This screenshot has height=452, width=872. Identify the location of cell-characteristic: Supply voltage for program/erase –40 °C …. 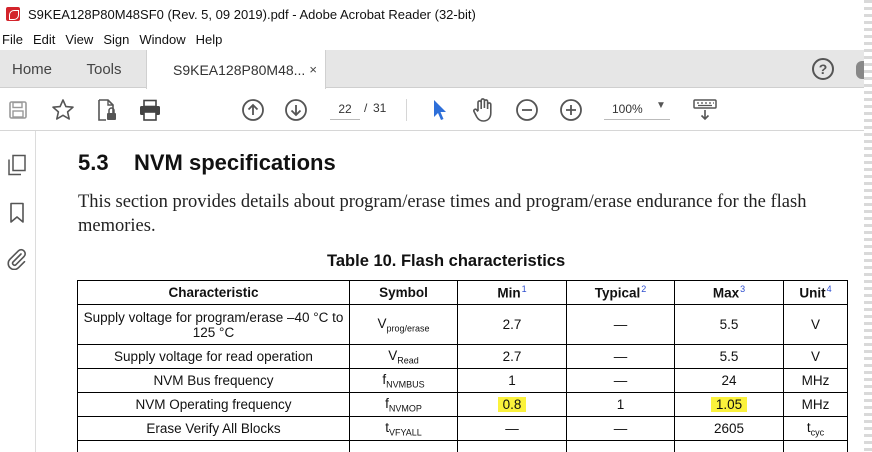
(213, 324).